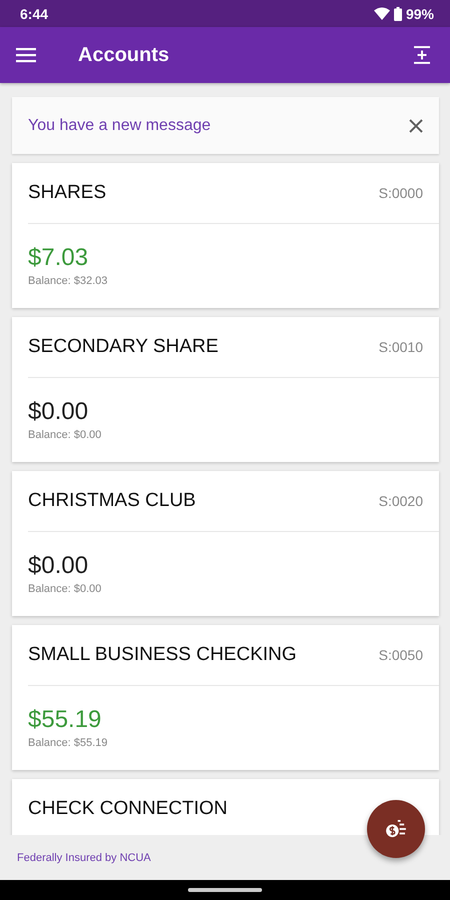 This screenshot has height=900, width=450. Describe the element at coordinates (68, 743) in the screenshot. I see `balance-text: Balance: $55.19` at that location.